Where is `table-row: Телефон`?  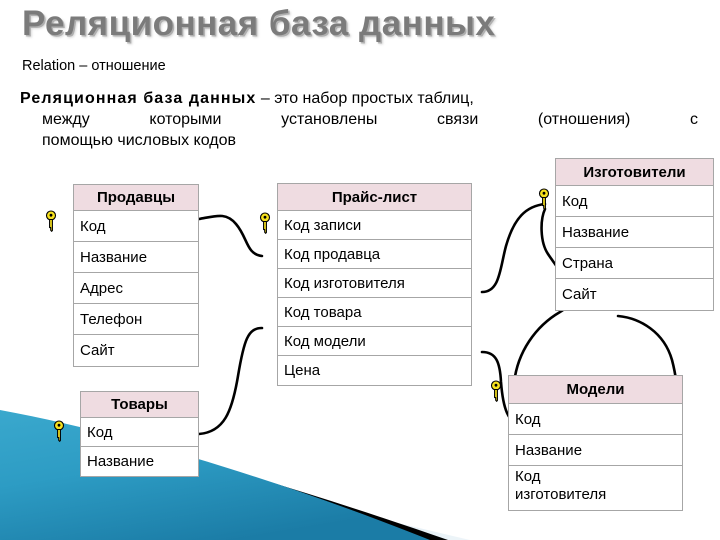
table-row: Телефон is located at coordinates (136, 319).